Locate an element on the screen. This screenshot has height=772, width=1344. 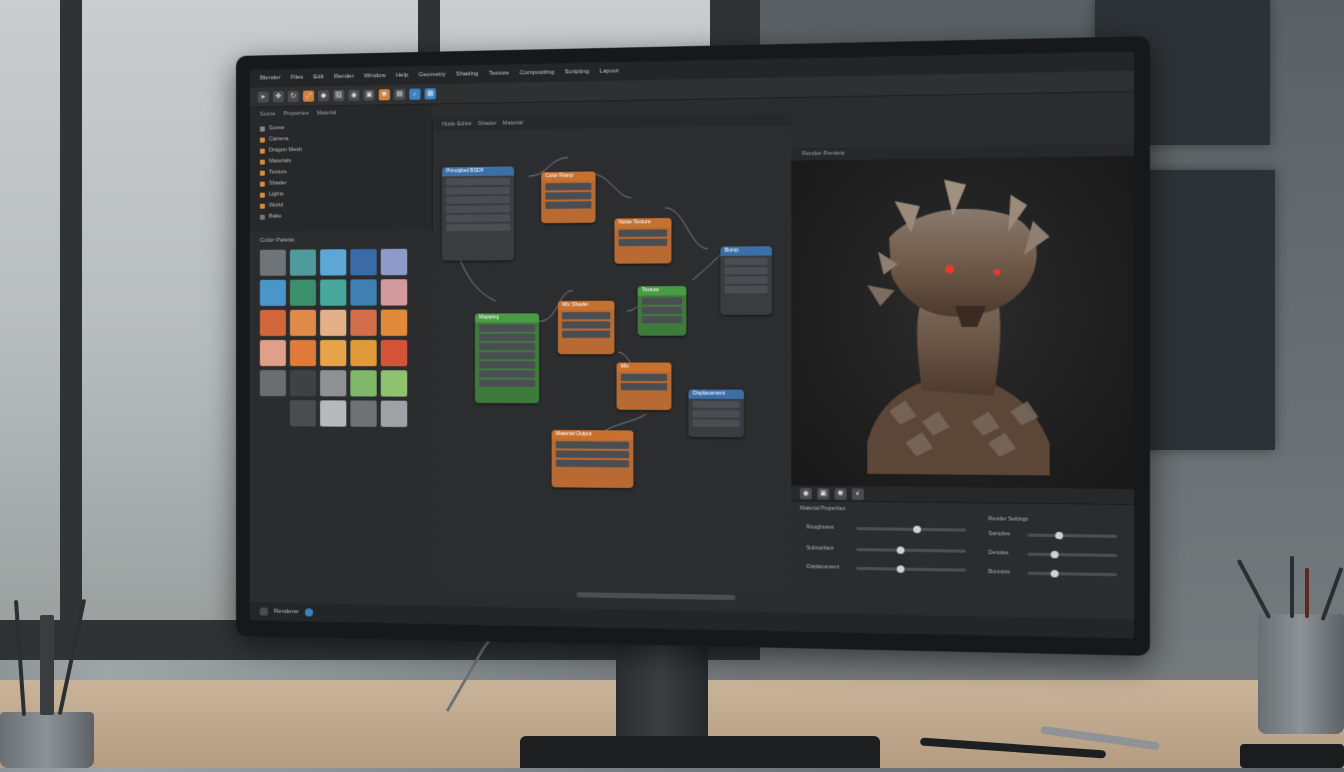
menu-item: Layout is located at coordinates (609, 71).